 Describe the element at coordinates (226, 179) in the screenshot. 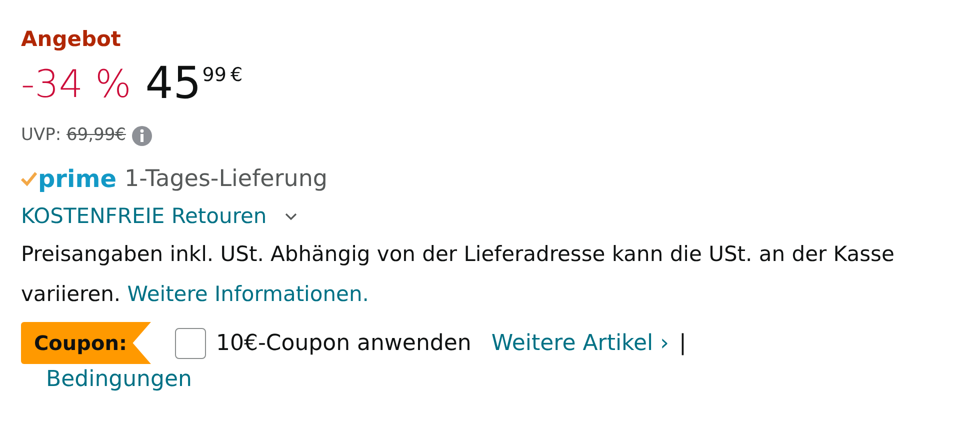

I see `delivery-text: 1-Tages-Lieferung` at that location.